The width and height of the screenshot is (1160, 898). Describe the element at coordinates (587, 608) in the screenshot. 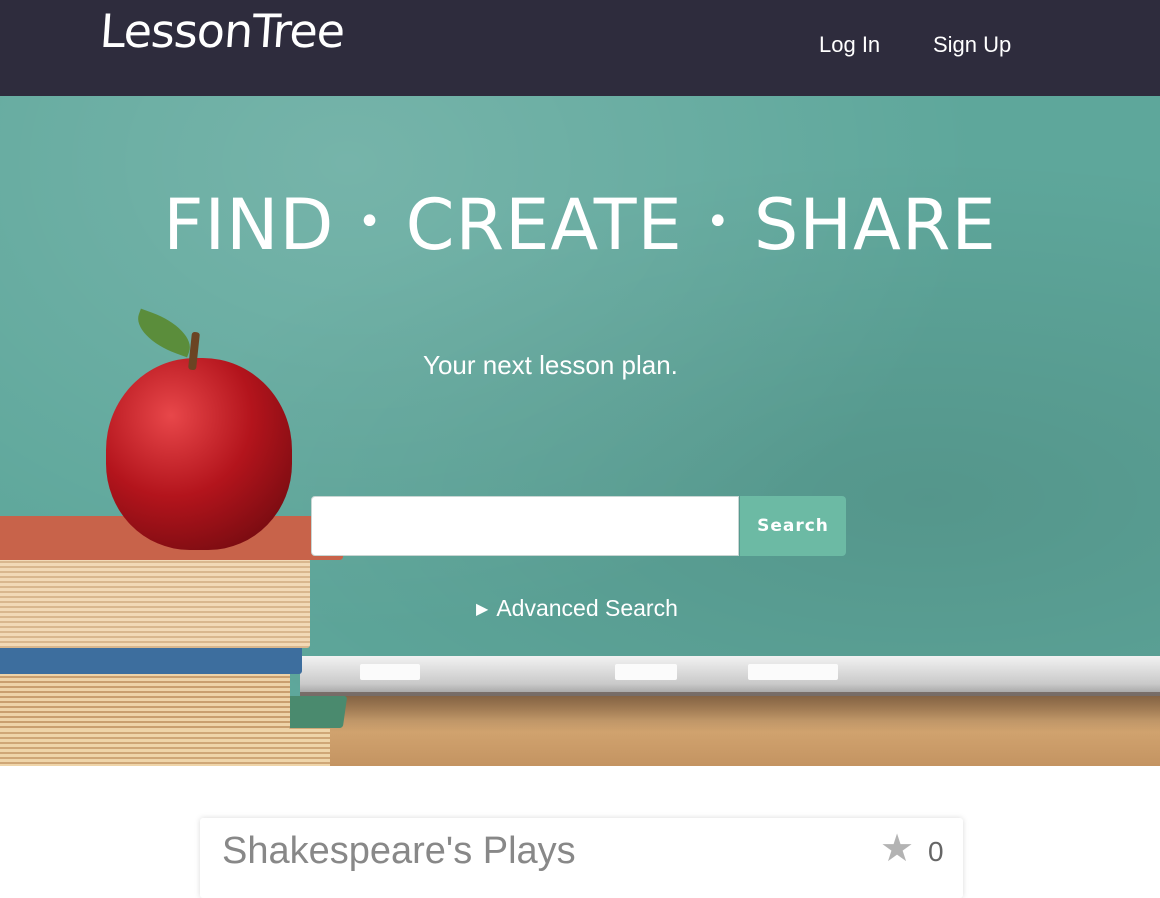

I see `advanced-search-label: Advanced Search` at that location.